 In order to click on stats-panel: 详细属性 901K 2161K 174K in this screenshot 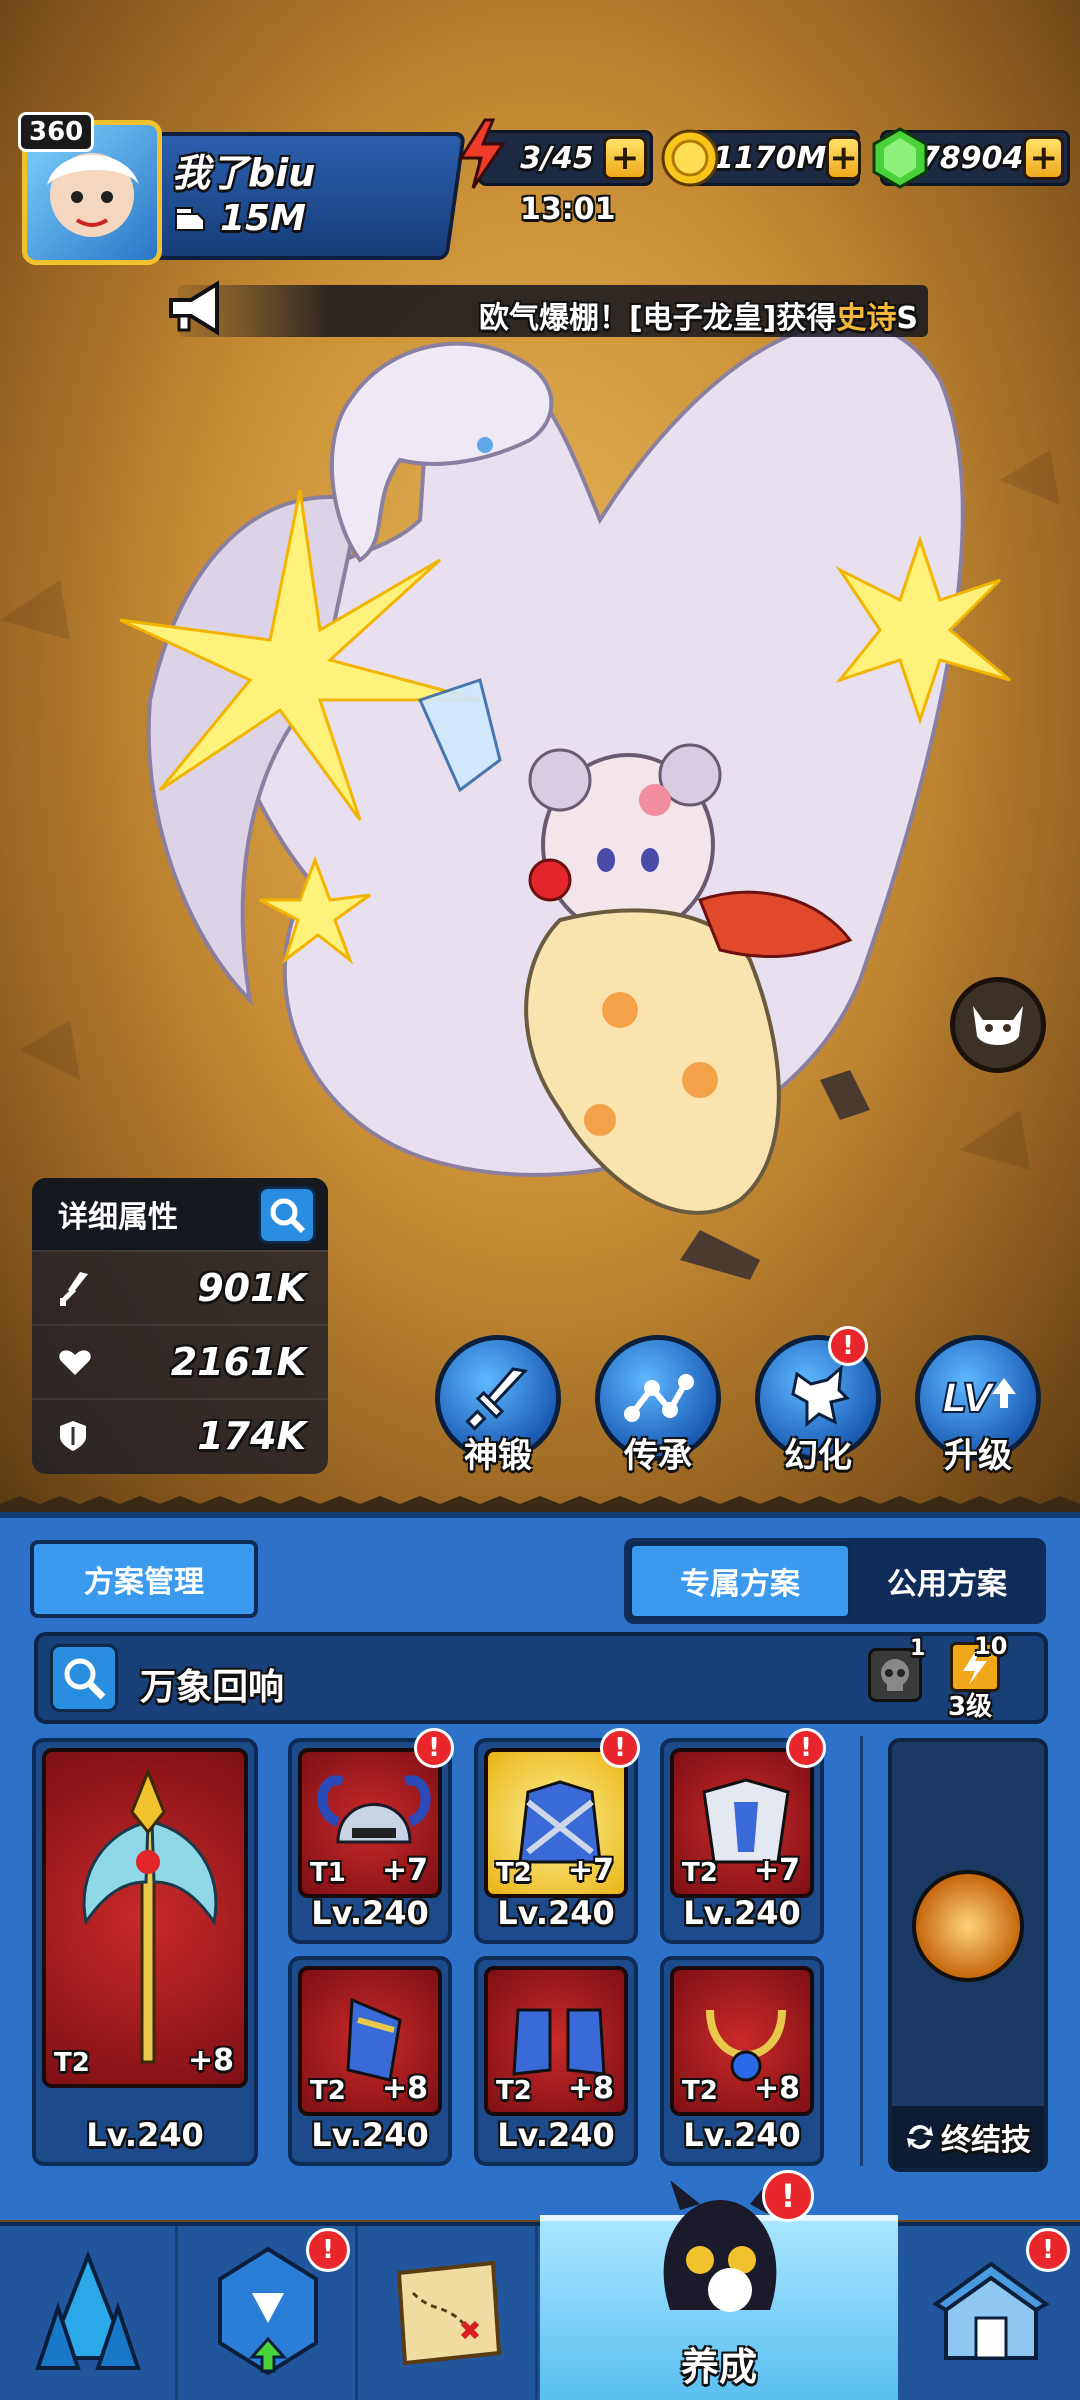, I will do `click(180, 1326)`.